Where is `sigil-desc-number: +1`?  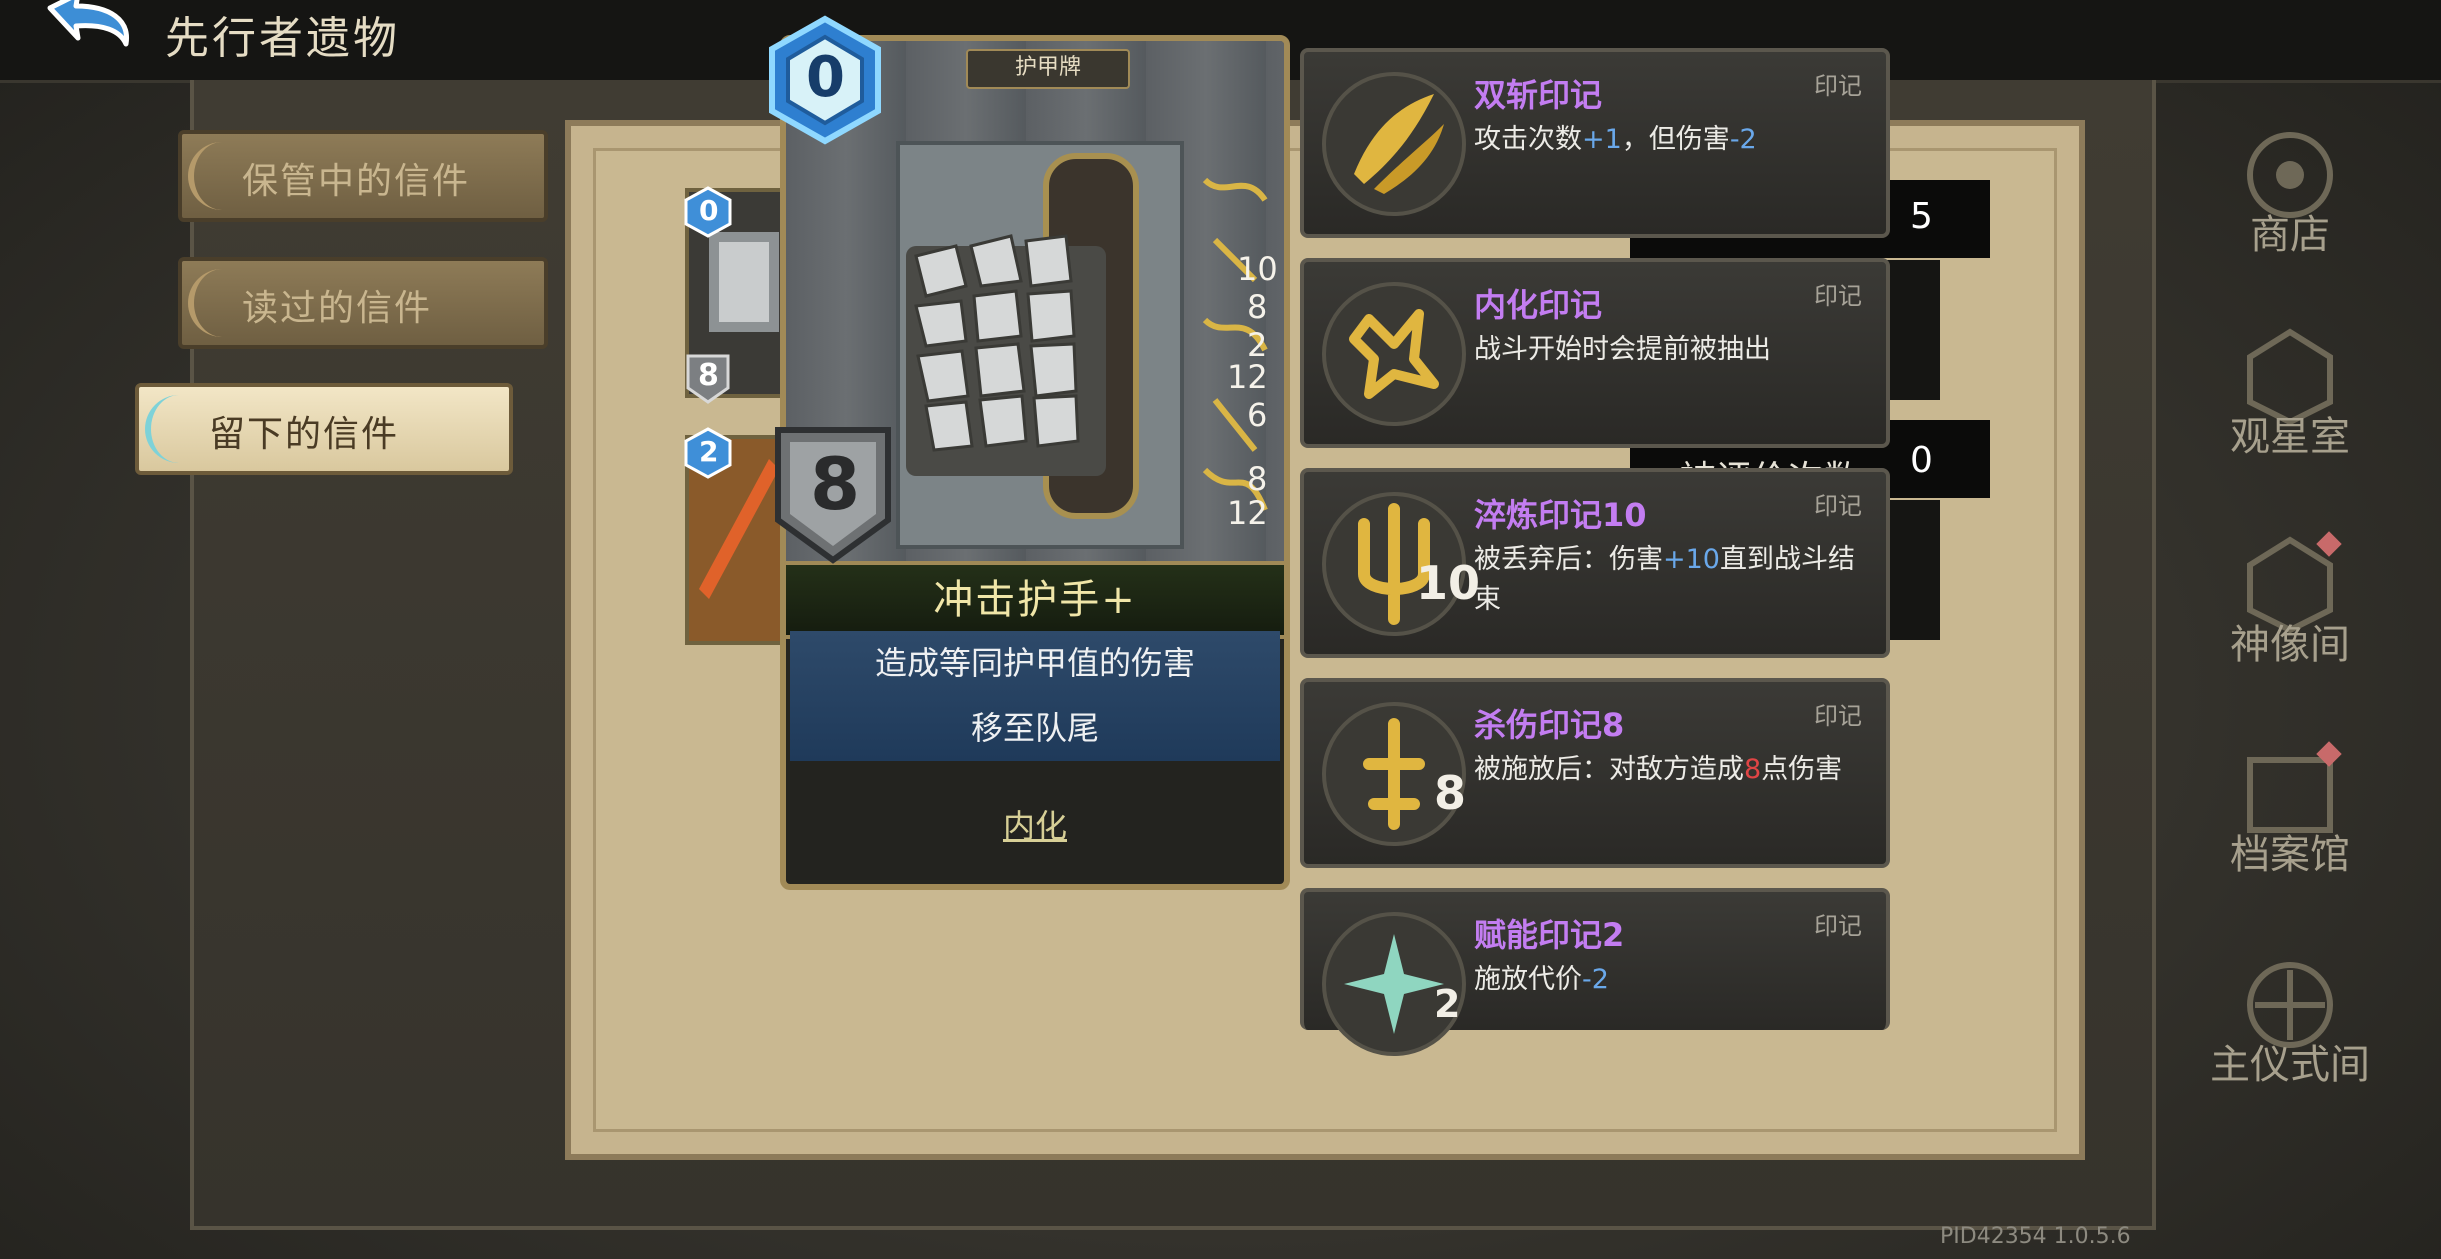
sigil-desc-number: +1 is located at coordinates (1602, 139).